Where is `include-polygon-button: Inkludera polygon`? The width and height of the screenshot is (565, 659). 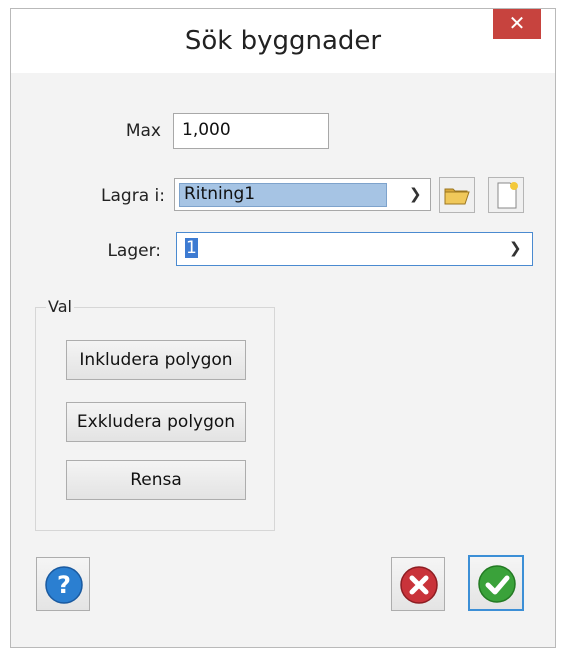
include-polygon-button: Inkludera polygon is located at coordinates (156, 360).